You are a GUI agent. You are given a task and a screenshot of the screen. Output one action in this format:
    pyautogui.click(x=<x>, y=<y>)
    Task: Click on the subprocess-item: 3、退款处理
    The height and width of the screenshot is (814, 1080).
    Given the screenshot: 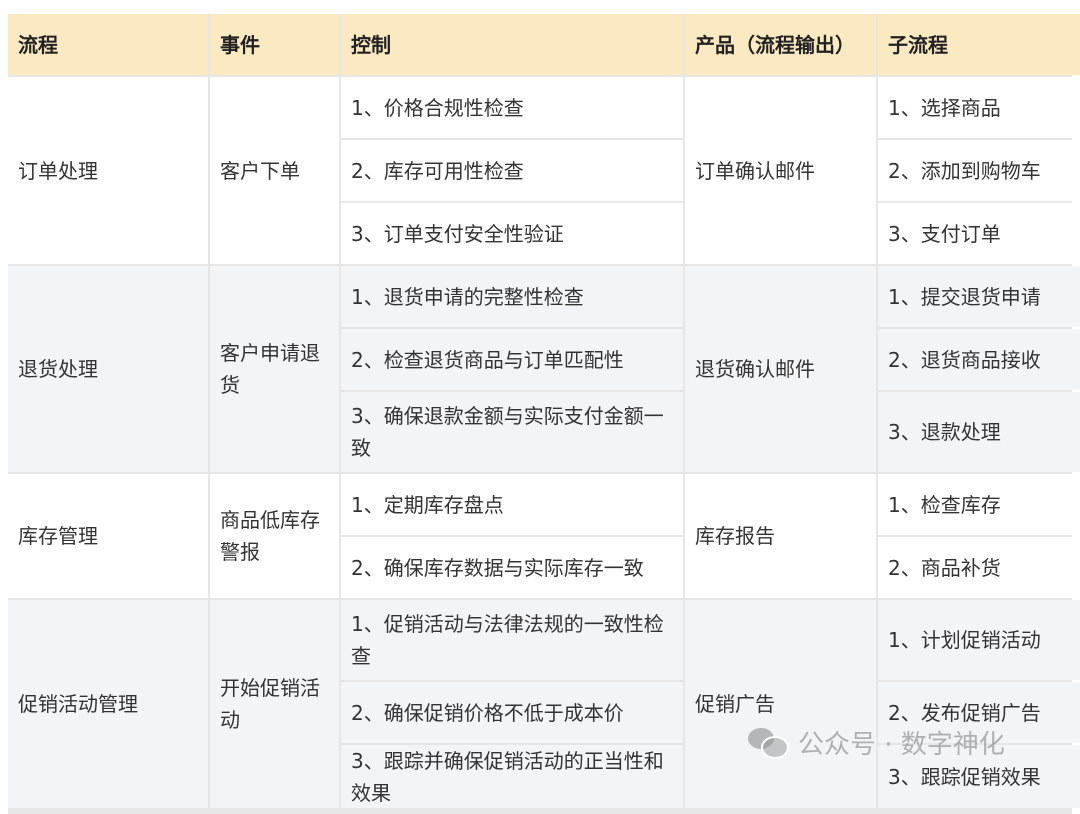 What is the action you would take?
    pyautogui.click(x=979, y=432)
    